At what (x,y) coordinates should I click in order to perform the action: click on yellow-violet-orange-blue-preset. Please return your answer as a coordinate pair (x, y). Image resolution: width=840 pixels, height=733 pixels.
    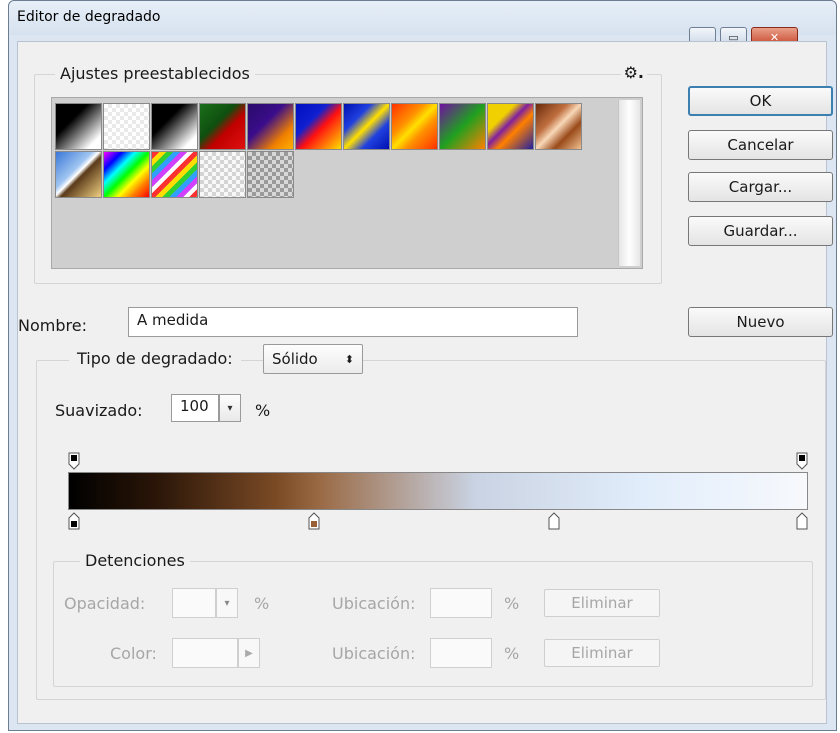
    Looking at the image, I should click on (510, 126).